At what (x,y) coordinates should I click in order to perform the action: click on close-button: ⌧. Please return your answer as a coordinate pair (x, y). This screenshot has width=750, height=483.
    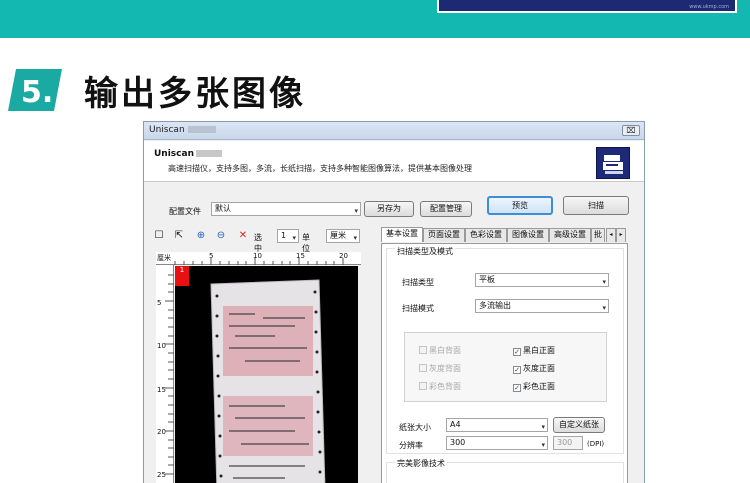
    Looking at the image, I should click on (631, 130).